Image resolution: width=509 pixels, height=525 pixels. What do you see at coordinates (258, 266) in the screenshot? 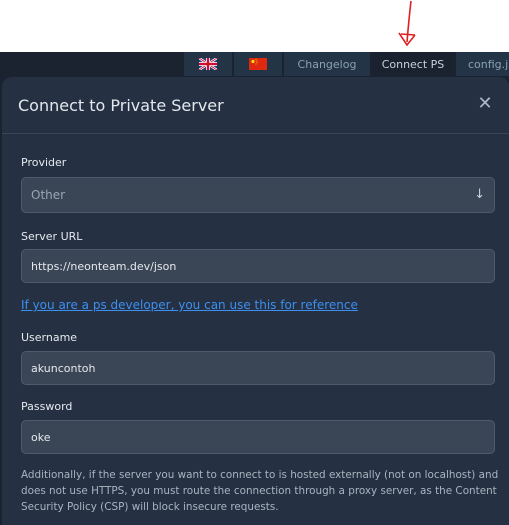
I see `server-url-input: https://neonteam.dev/json` at bounding box center [258, 266].